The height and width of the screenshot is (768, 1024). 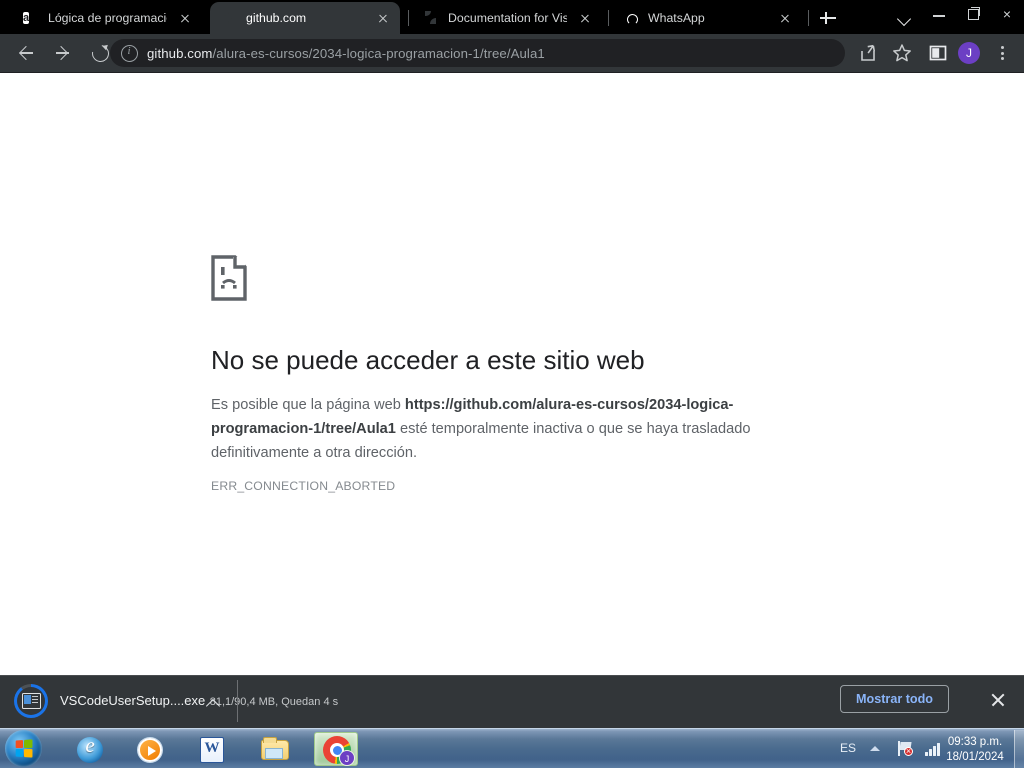 I want to click on alura-icon: a, so click(x=31, y=18).